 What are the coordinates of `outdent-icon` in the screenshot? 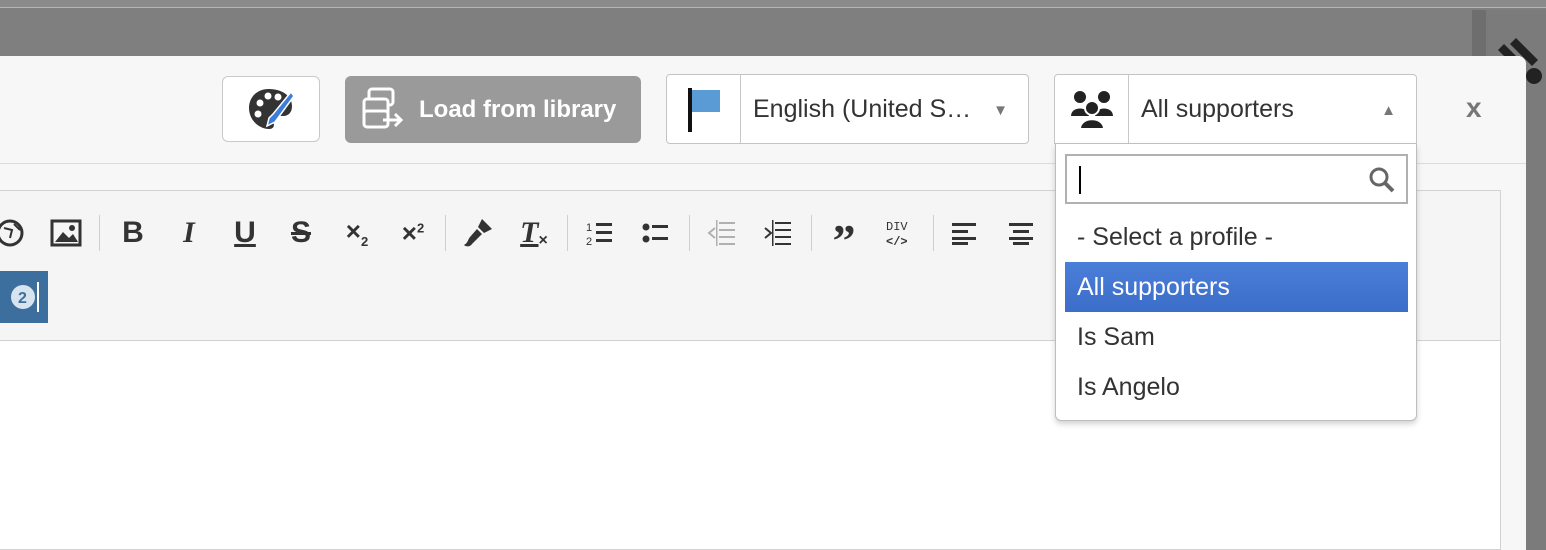 It's located at (722, 233).